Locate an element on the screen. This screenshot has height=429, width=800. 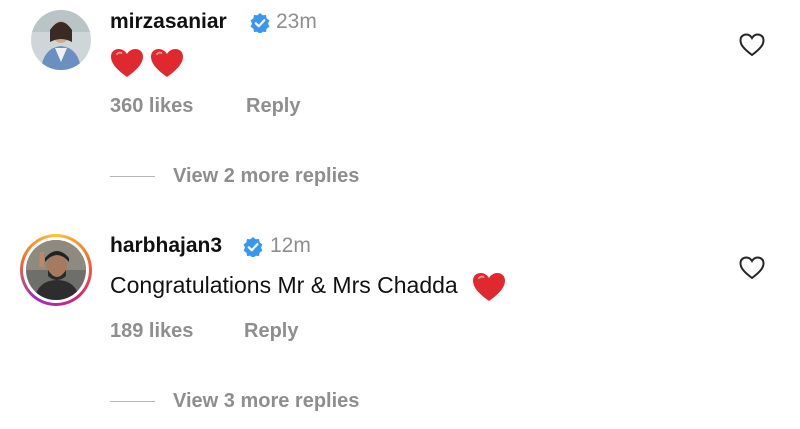
verified-badge-icon is located at coordinates (253, 247).